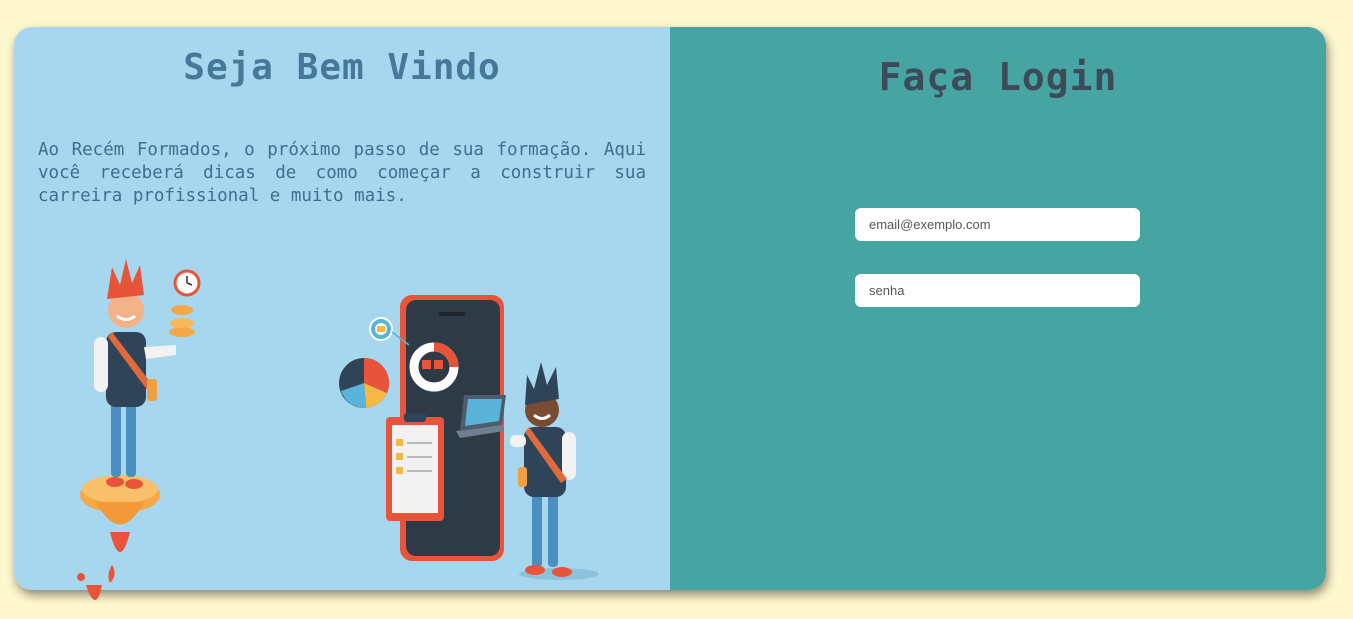  Describe the element at coordinates (96, 582) in the screenshot. I see `rocket-flame-icon` at that location.